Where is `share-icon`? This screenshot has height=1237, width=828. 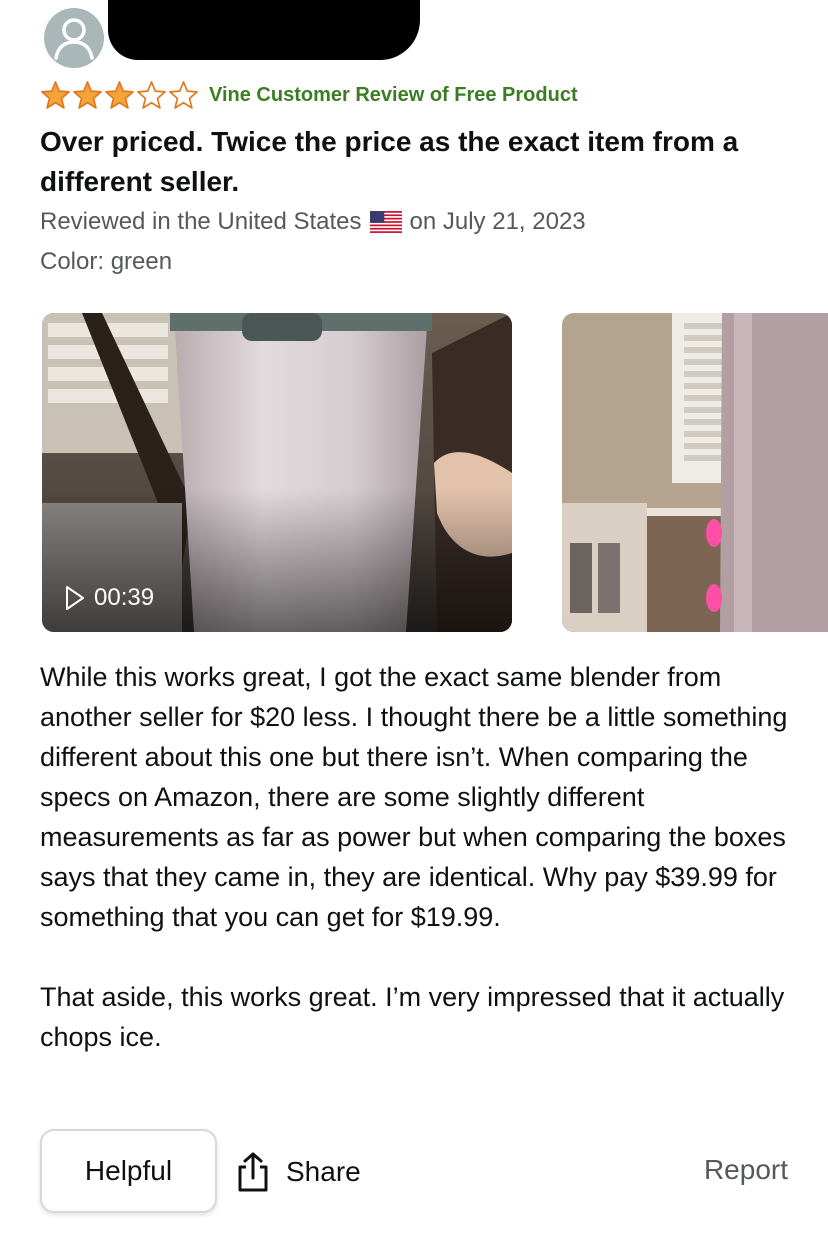 share-icon is located at coordinates (253, 1172).